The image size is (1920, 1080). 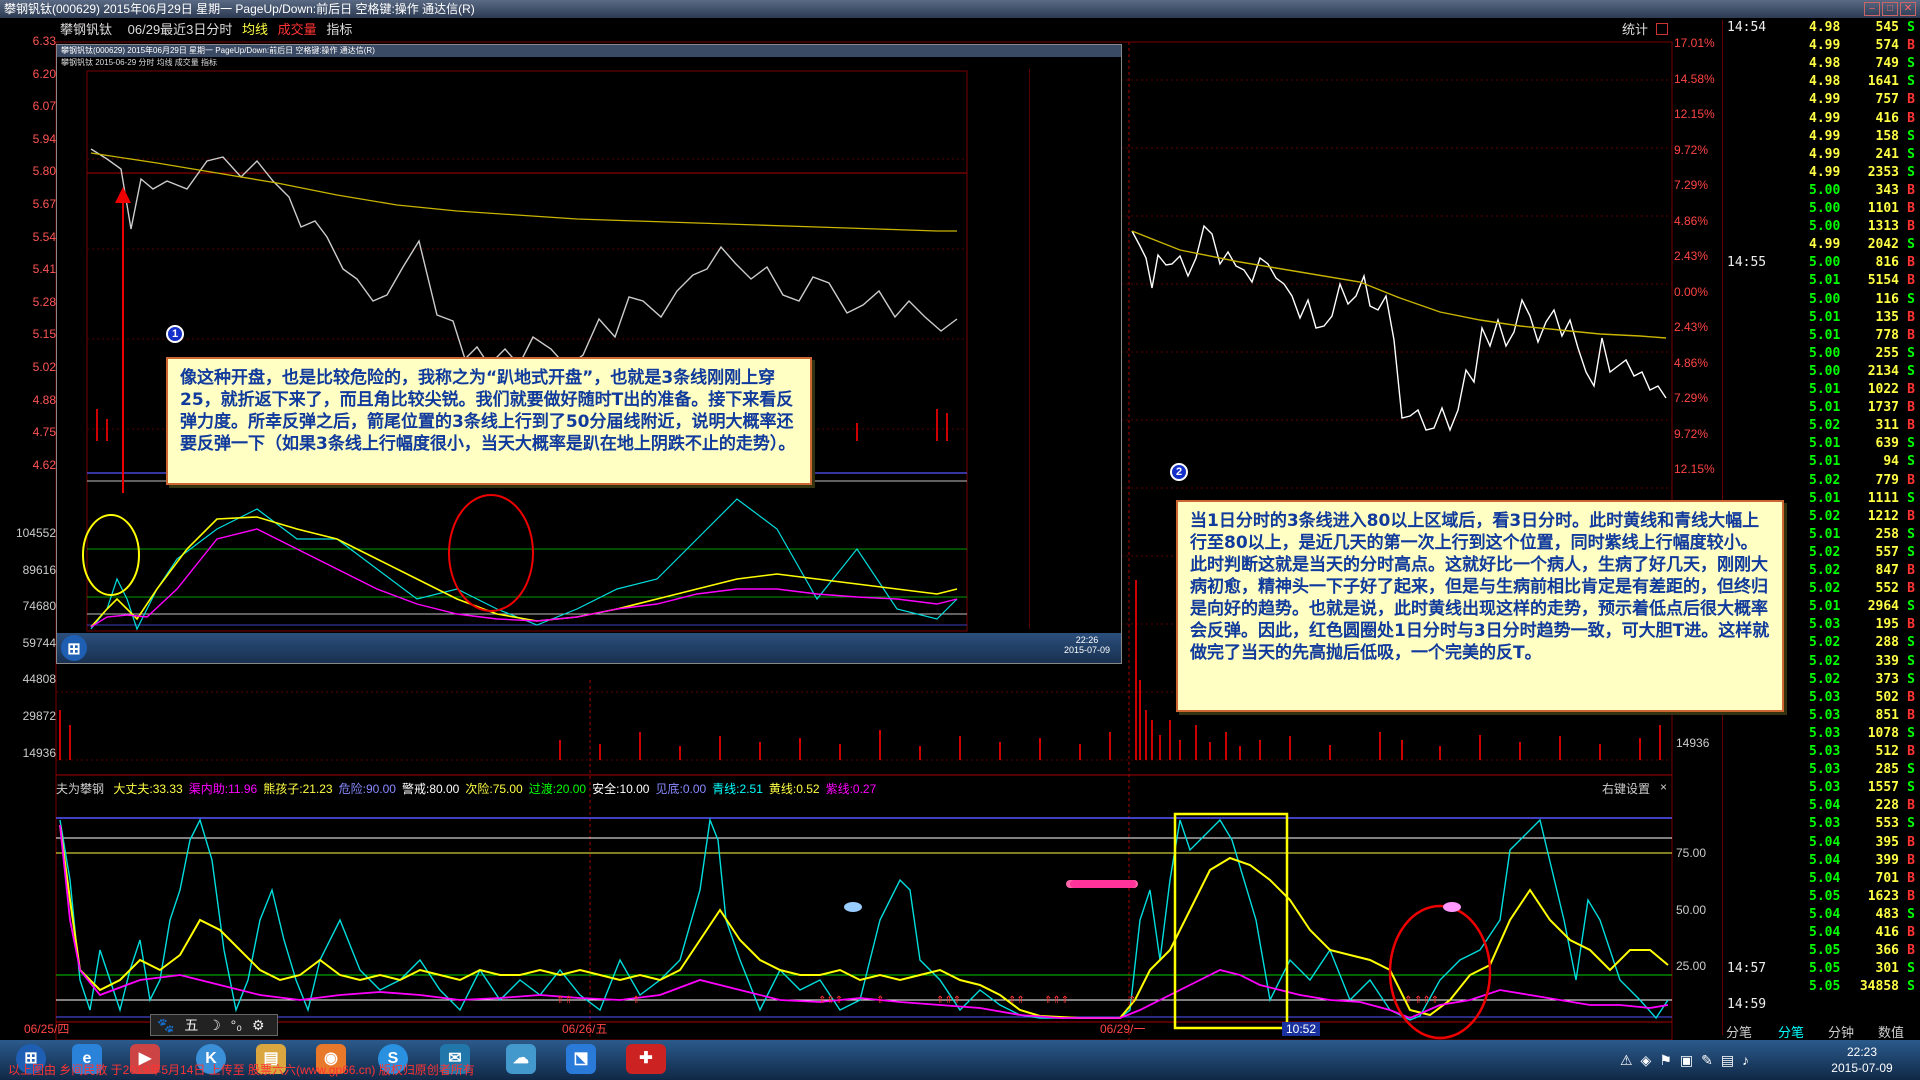 I want to click on volume-axis-label: 14936, so click(x=39, y=752).